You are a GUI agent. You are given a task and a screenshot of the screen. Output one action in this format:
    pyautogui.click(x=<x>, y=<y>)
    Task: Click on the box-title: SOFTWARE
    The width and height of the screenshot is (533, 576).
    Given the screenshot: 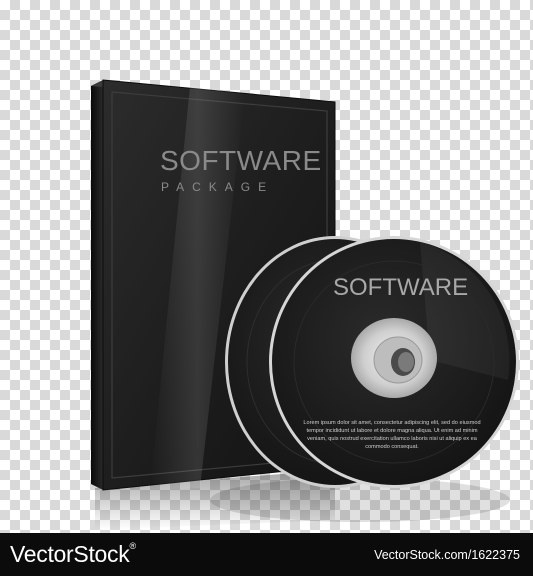 What is the action you would take?
    pyautogui.click(x=241, y=160)
    